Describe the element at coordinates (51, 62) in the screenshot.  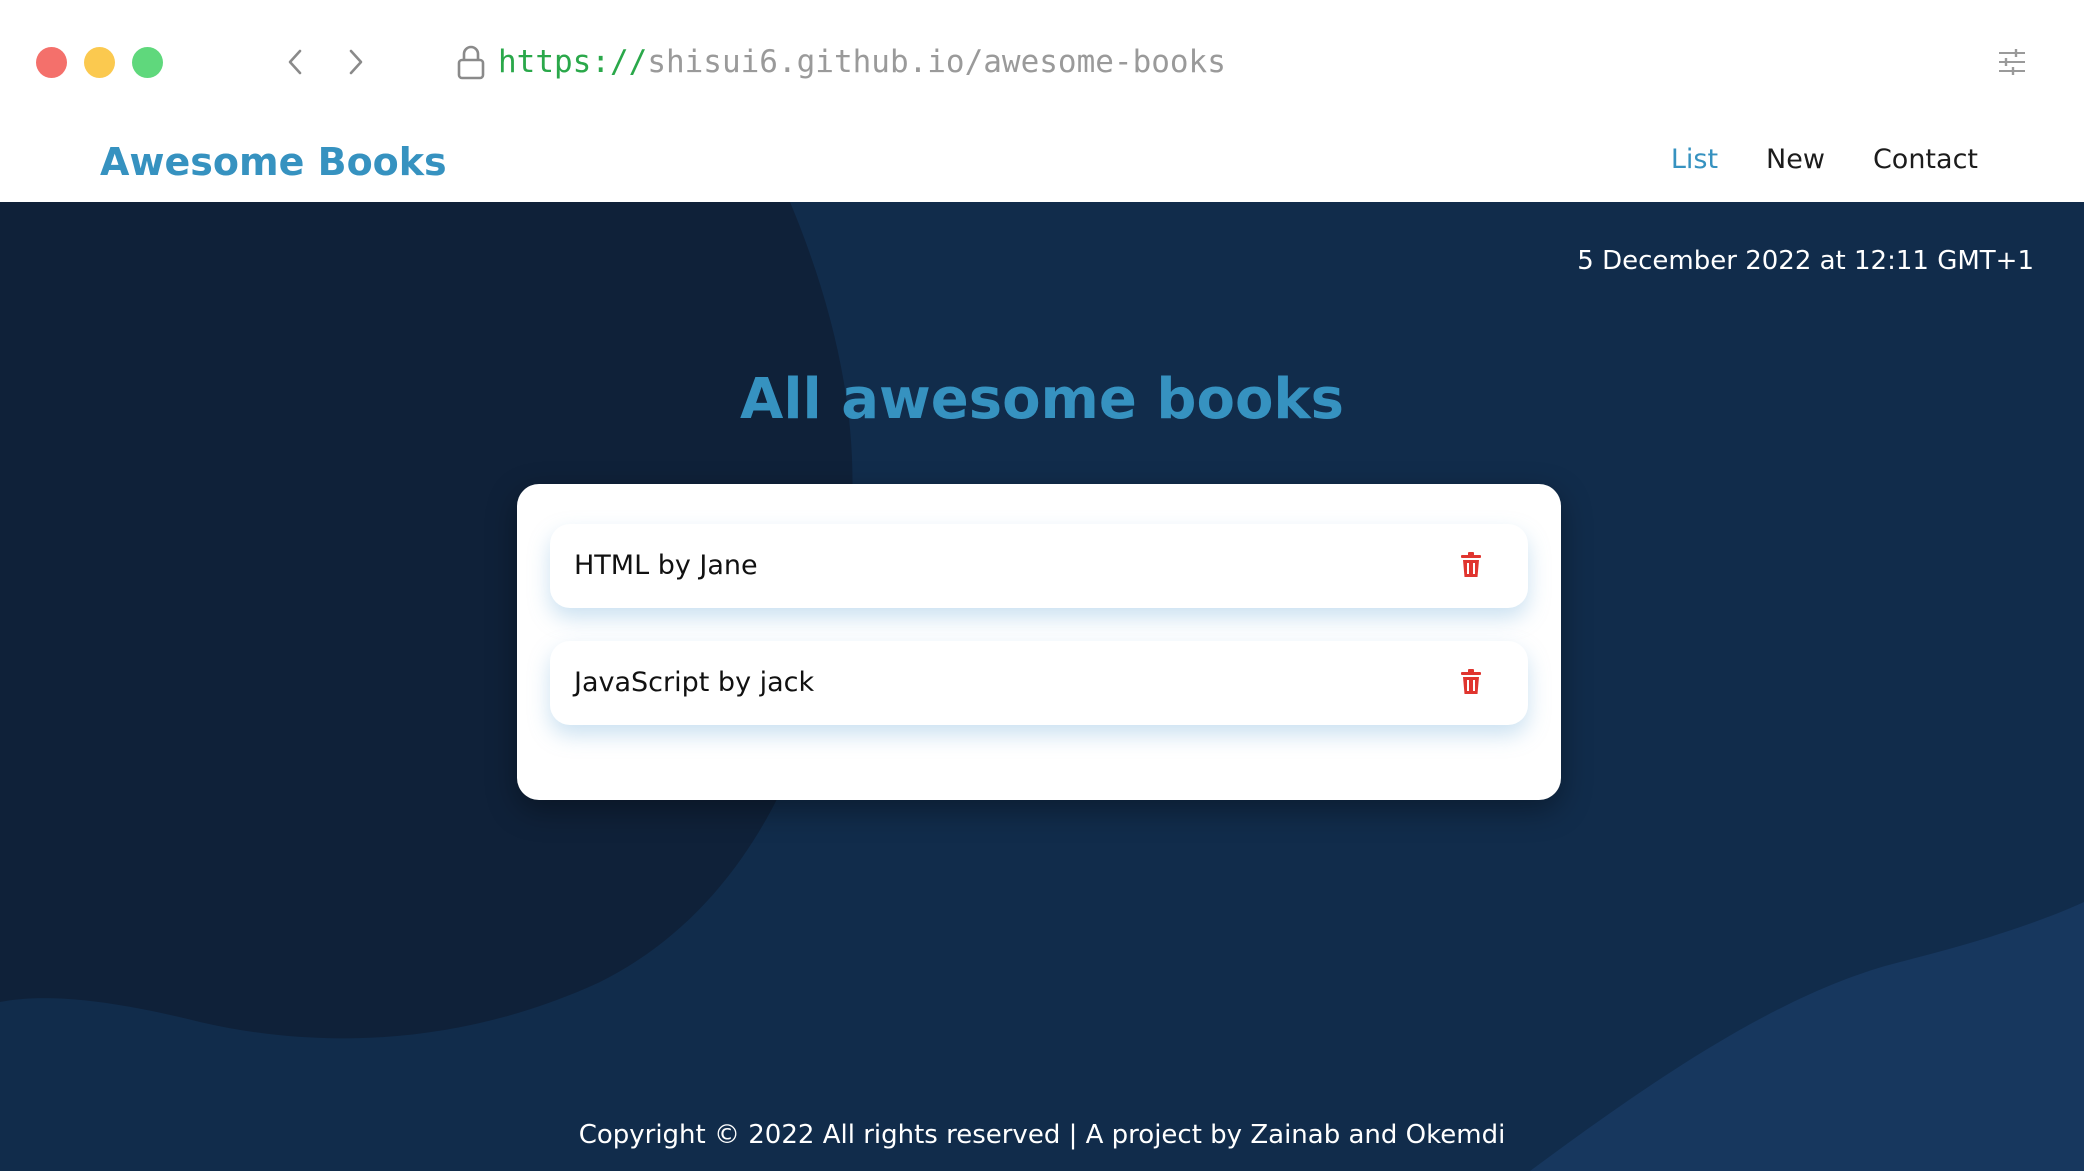
I see `close-window-button` at that location.